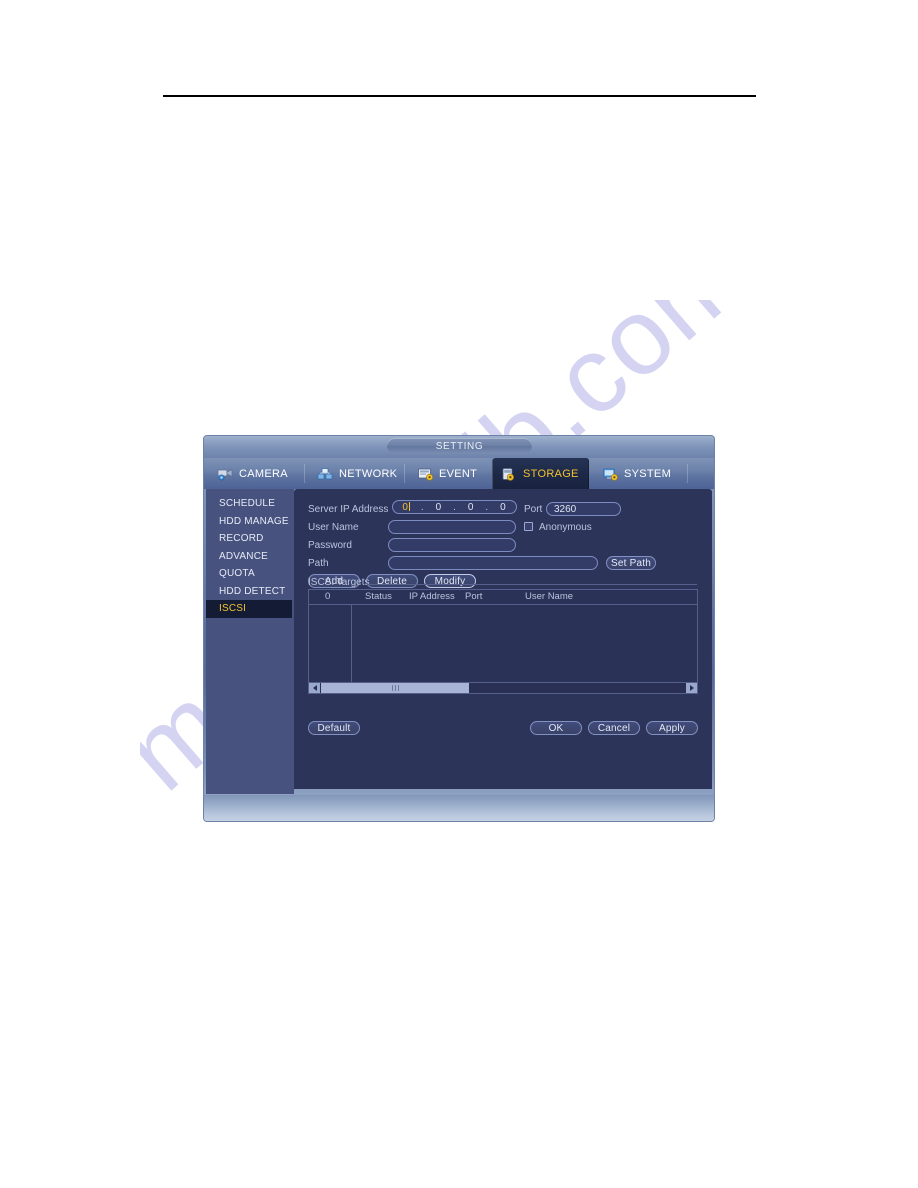  What do you see at coordinates (452, 545) in the screenshot?
I see `password-input` at bounding box center [452, 545].